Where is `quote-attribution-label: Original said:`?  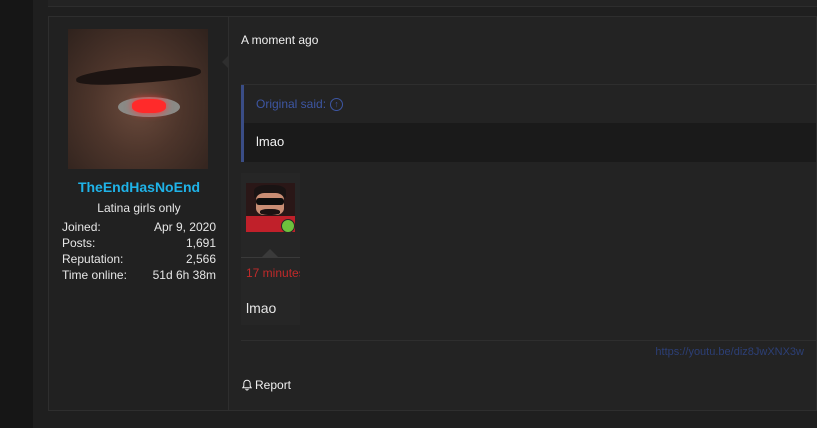
quote-attribution-label: Original said: is located at coordinates (291, 104).